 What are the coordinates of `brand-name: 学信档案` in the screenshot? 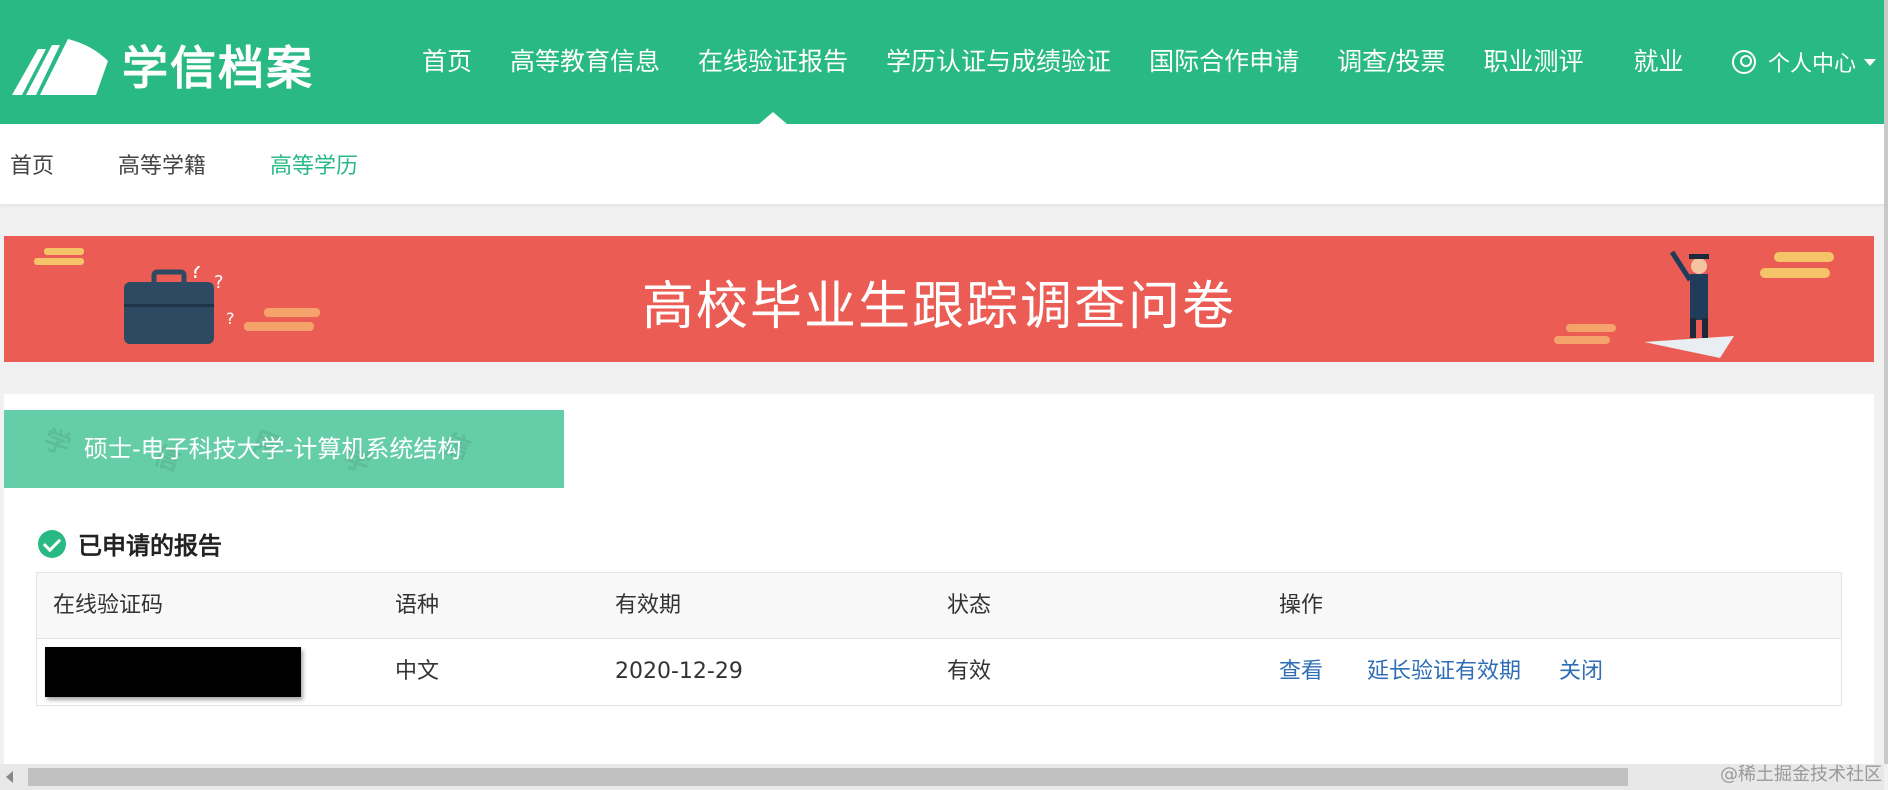 It's located at (218, 68).